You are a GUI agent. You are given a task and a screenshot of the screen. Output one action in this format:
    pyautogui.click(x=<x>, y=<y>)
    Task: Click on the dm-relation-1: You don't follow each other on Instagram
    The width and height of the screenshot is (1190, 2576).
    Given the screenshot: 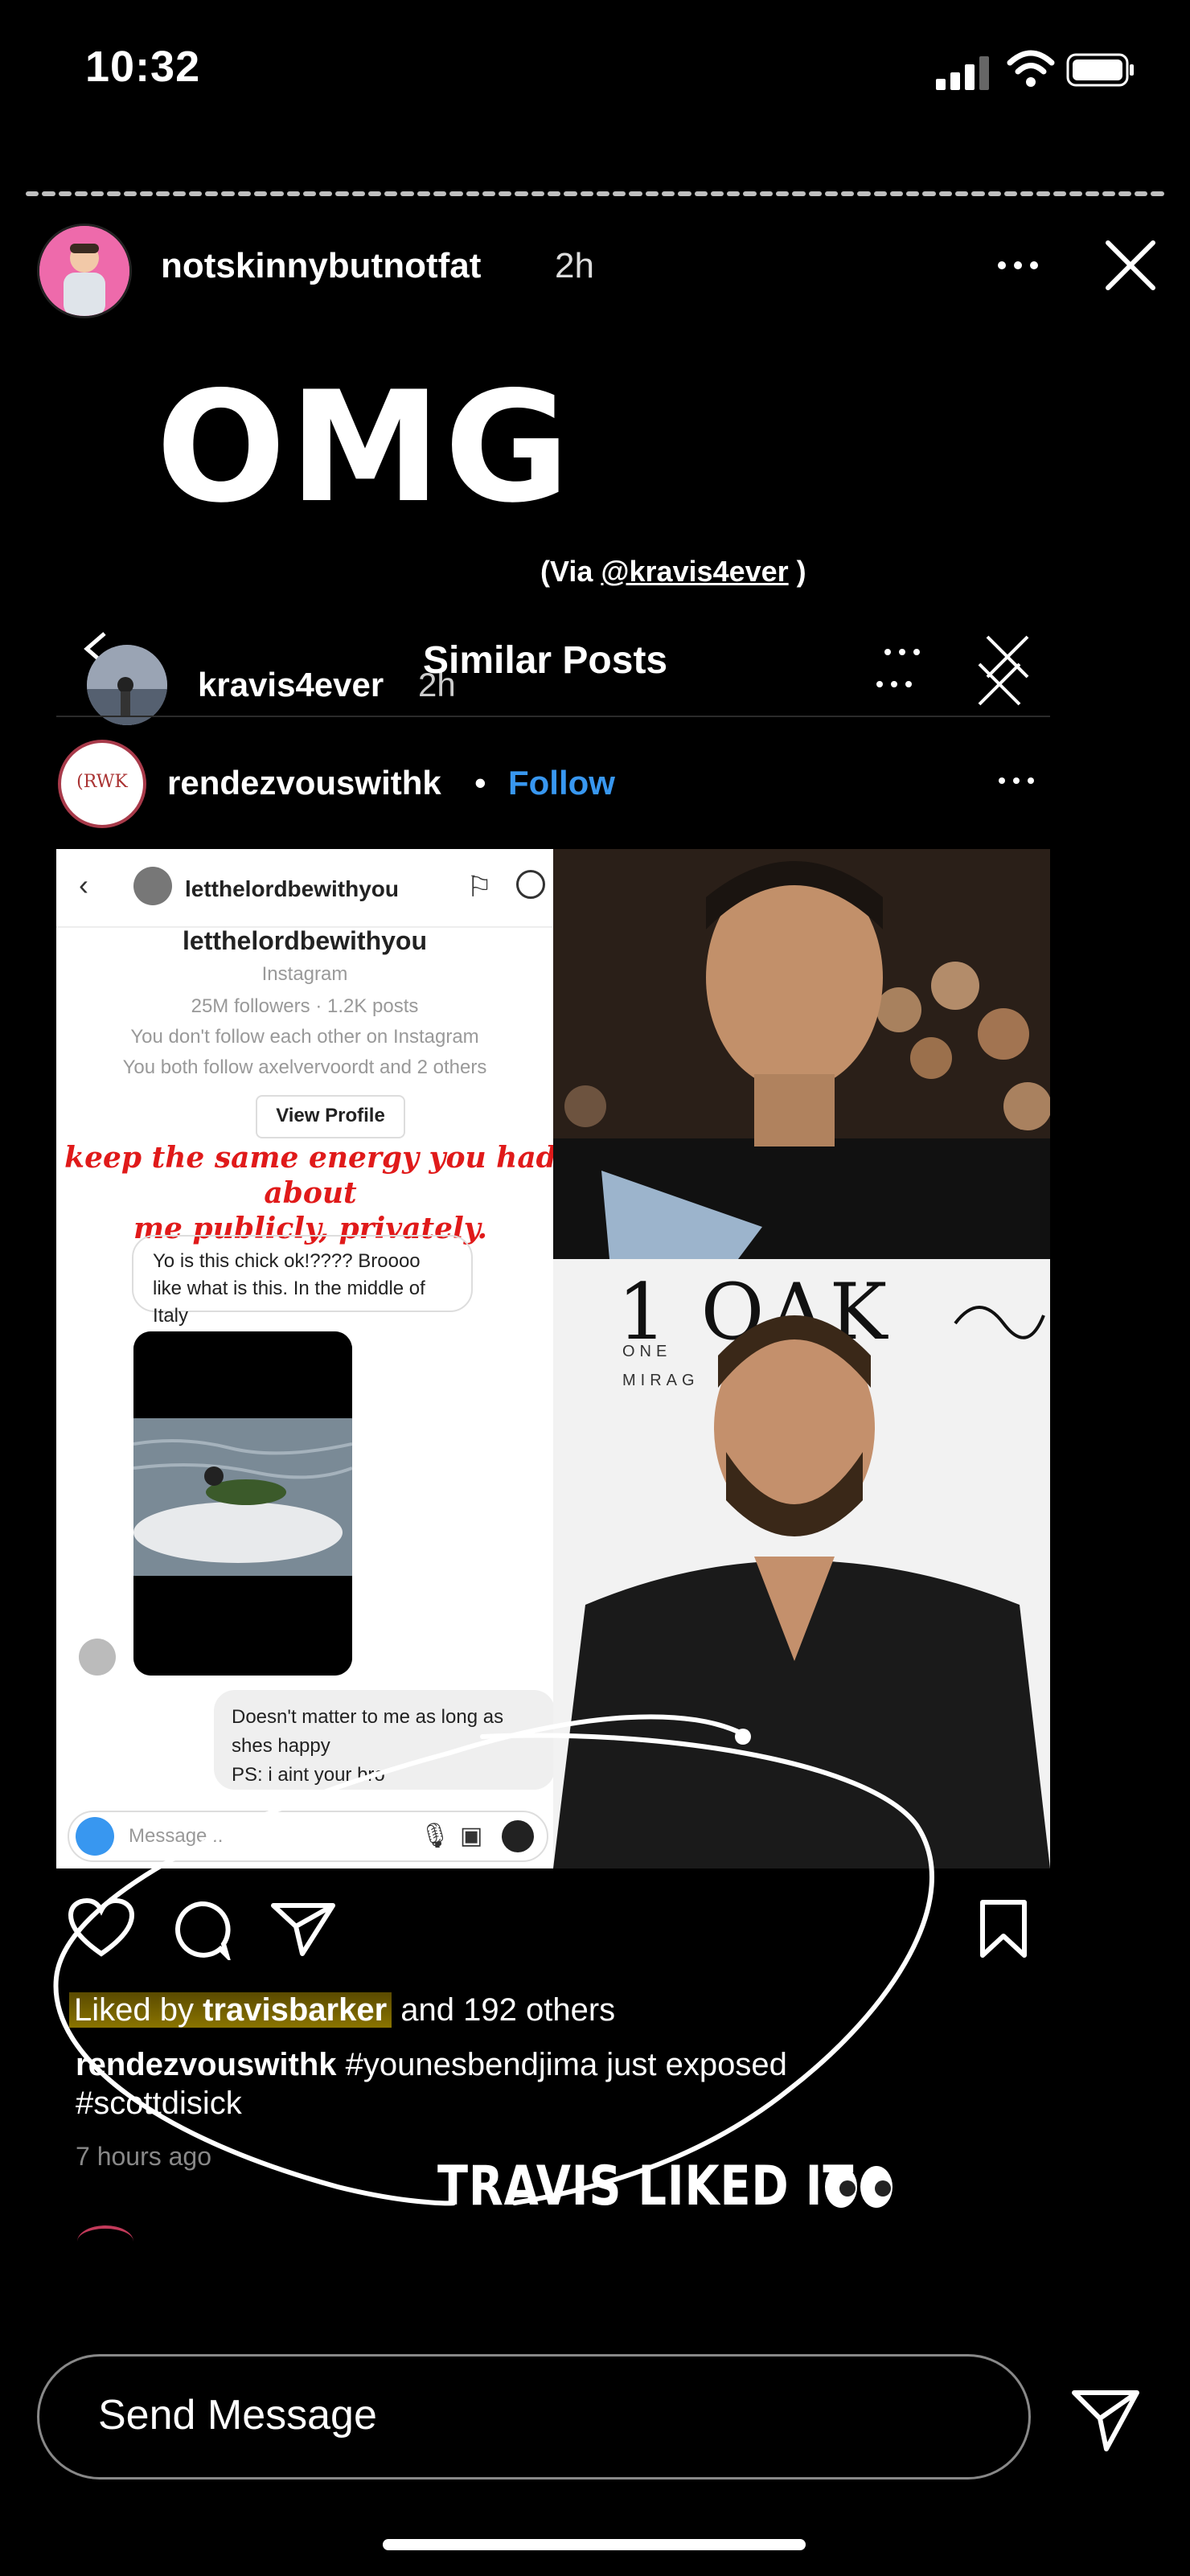 What is the action you would take?
    pyautogui.click(x=304, y=1037)
    